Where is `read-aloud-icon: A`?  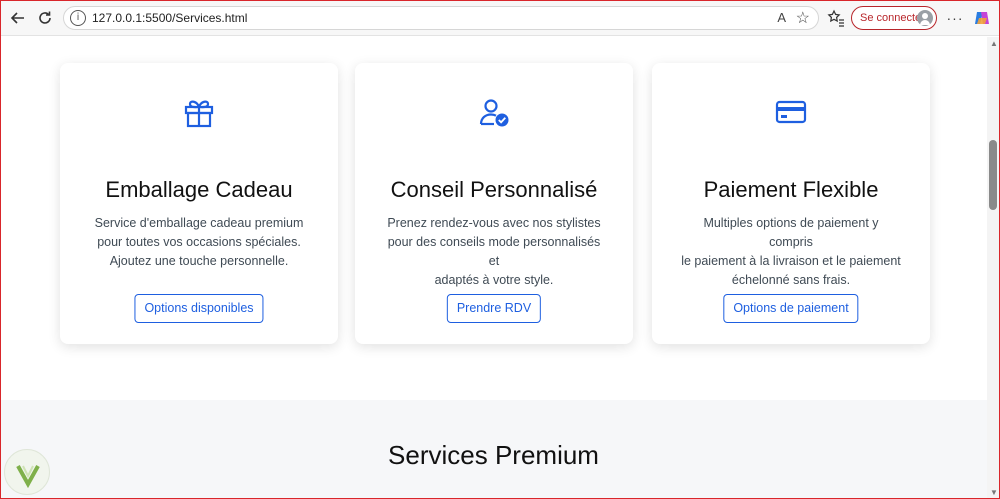
read-aloud-icon: A is located at coordinates (781, 17).